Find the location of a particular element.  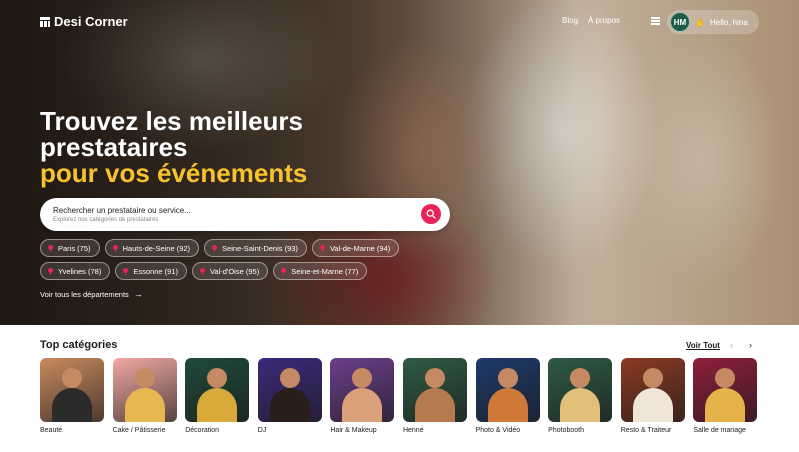

category-card: DJ is located at coordinates (289, 396).